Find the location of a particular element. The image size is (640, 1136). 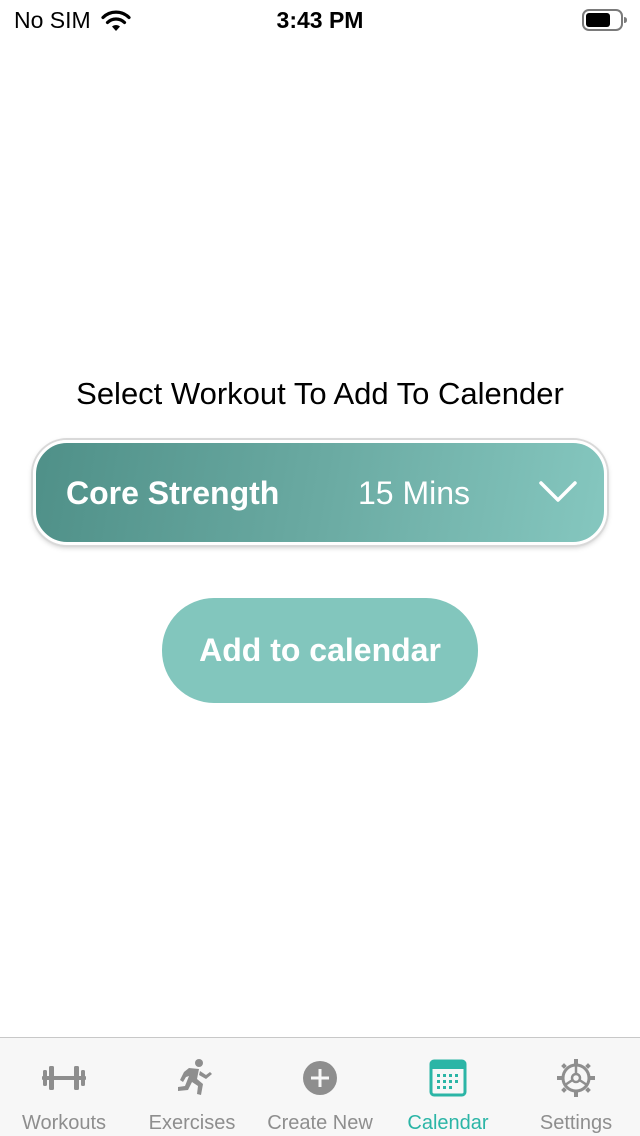

tab-calendar-label: Calendar is located at coordinates (448, 1123).